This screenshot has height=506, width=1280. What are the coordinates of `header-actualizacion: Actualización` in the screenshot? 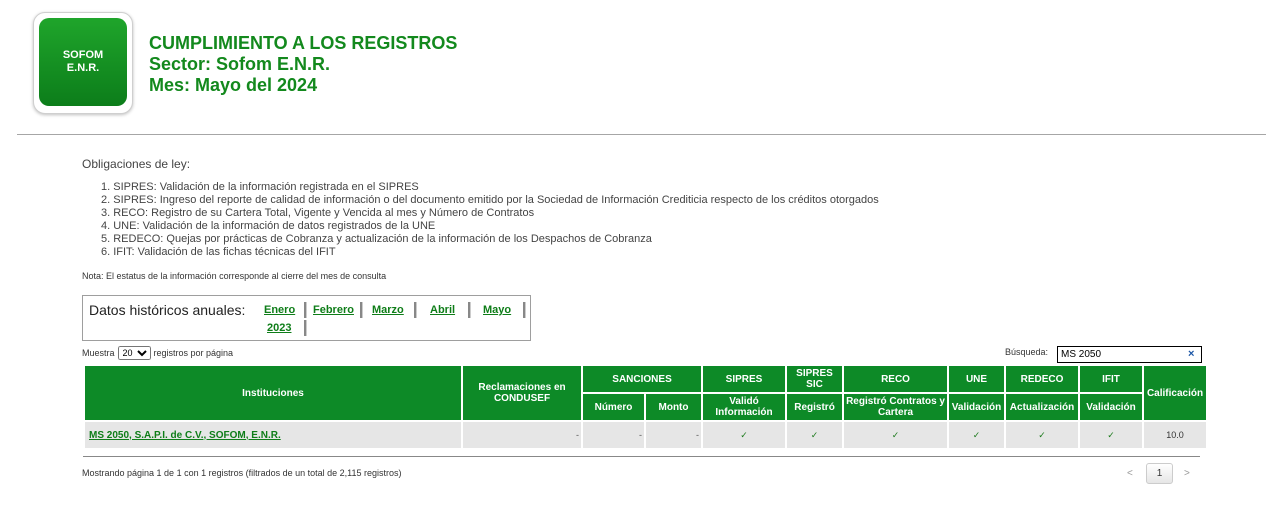 It's located at (1042, 407).